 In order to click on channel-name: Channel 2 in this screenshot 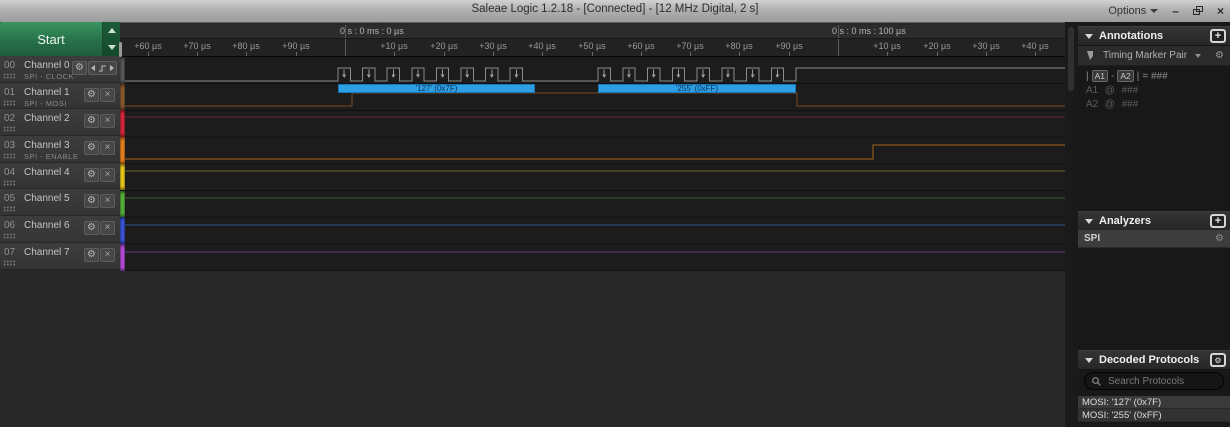, I will do `click(47, 119)`.